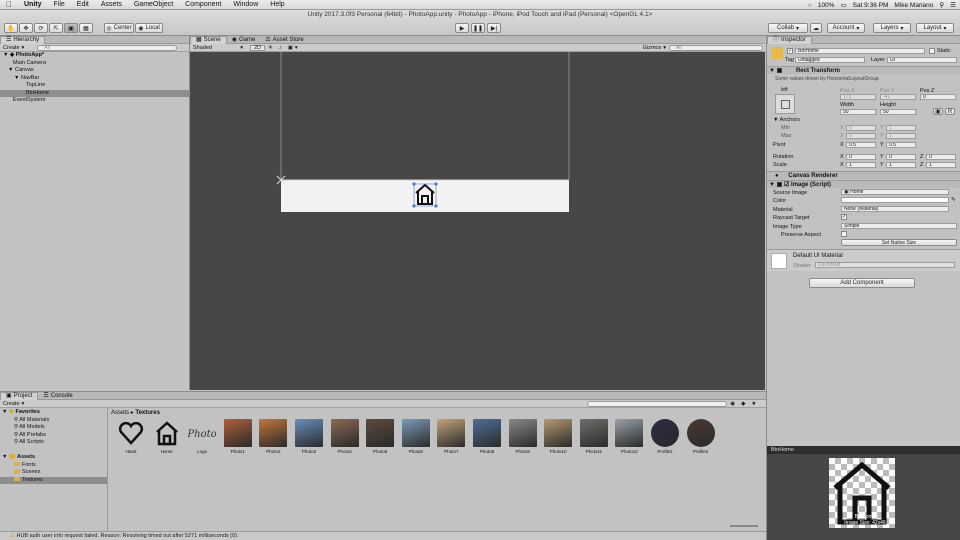  What do you see at coordinates (494, 28) in the screenshot?
I see `step-button: ▶|` at bounding box center [494, 28].